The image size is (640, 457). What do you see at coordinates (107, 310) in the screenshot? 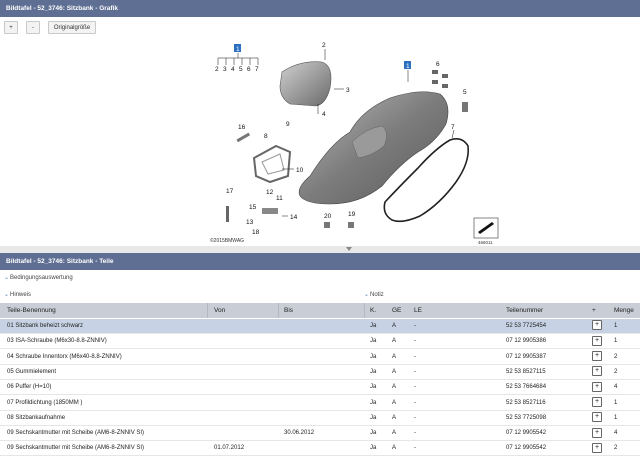
I see `col-name-header: Teile-Benennung` at bounding box center [107, 310].